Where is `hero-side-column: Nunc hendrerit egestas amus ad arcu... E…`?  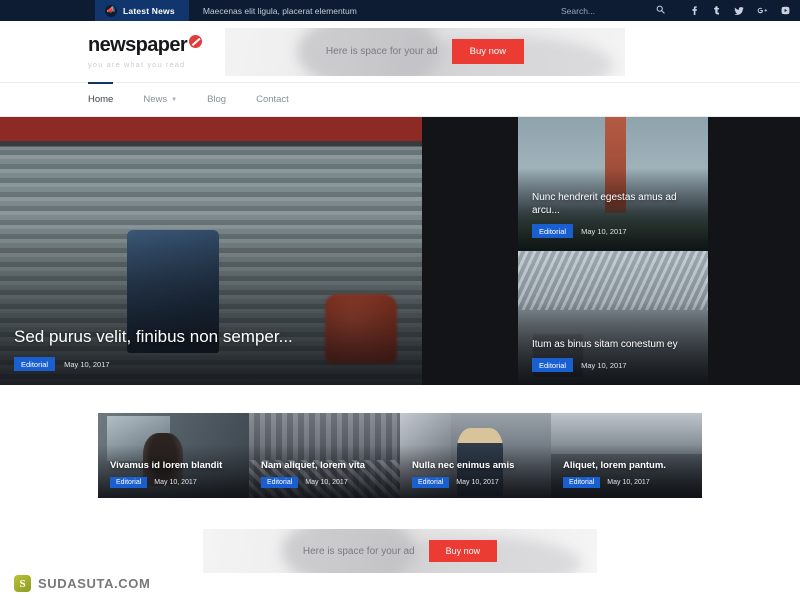 hero-side-column: Nunc hendrerit egestas amus ad arcu... E… is located at coordinates (613, 251).